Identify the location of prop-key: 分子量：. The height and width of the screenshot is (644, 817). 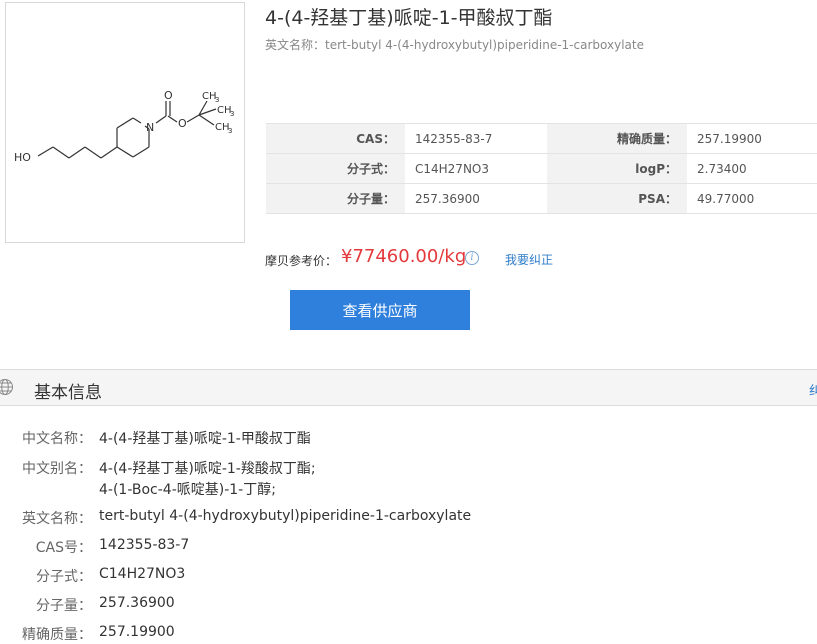
(335, 198).